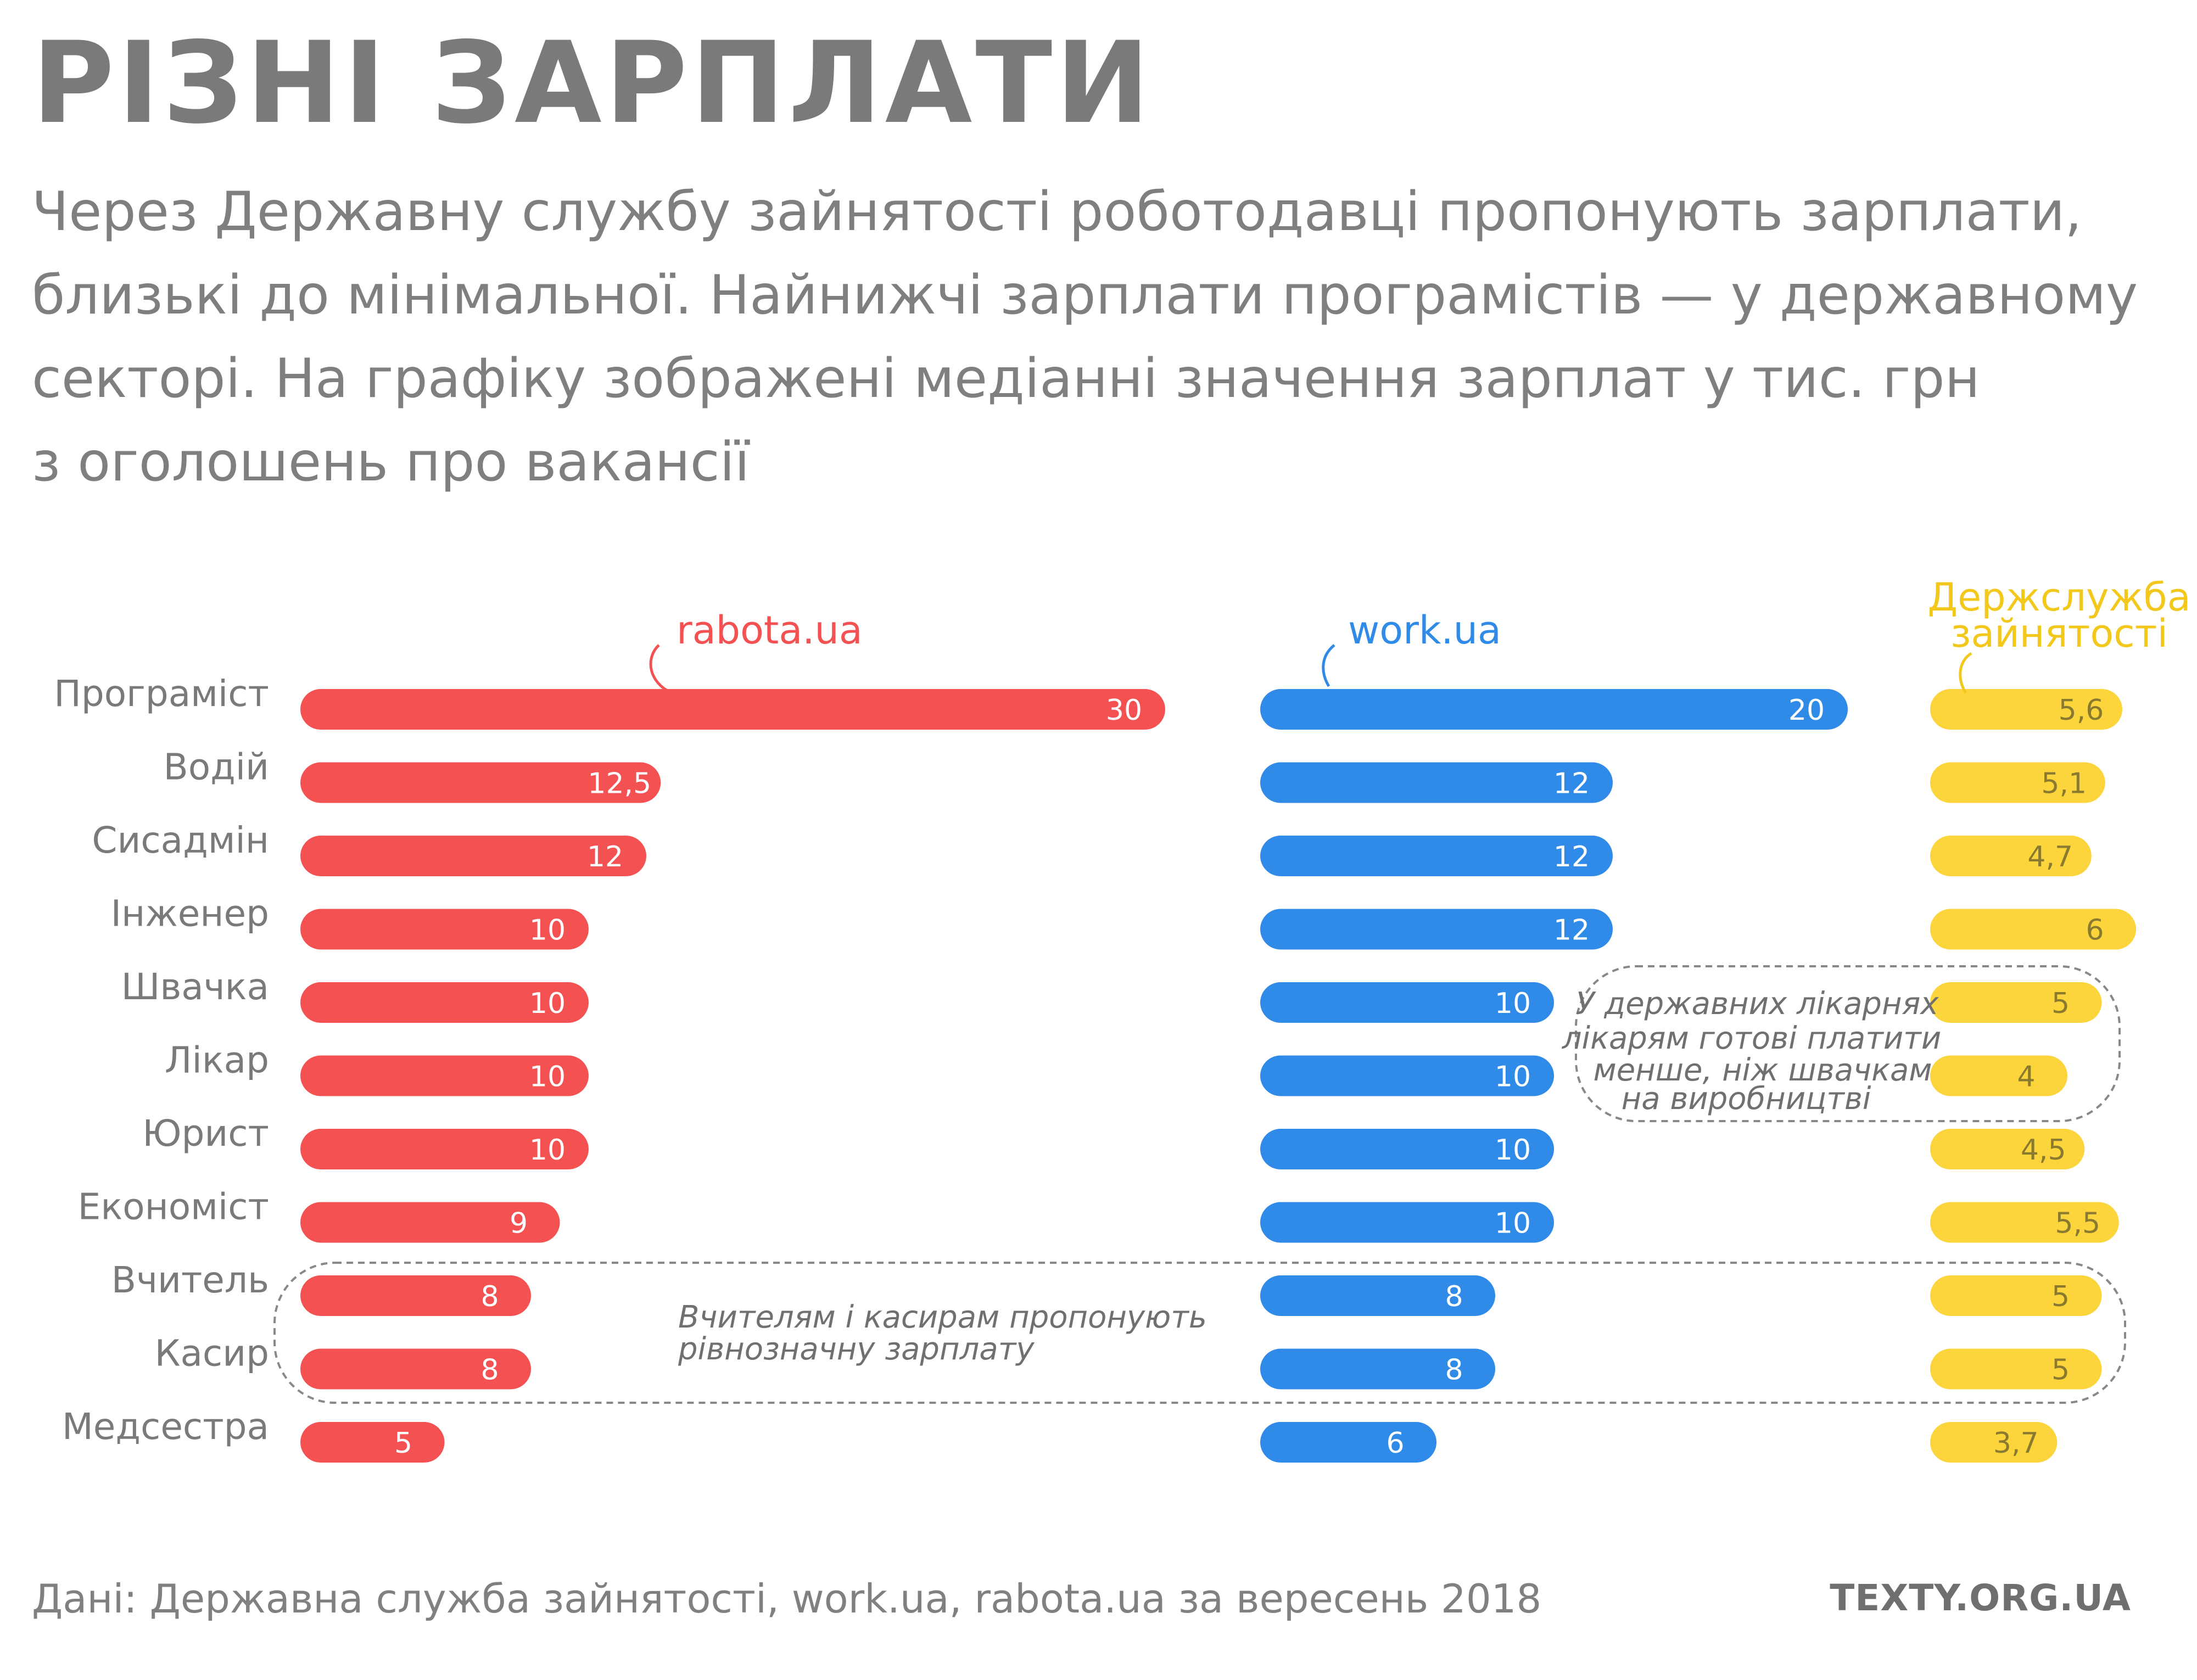 This screenshot has width=2197, height=1680. What do you see at coordinates (658, 668) in the screenshot?
I see `series-pointer-rabota` at bounding box center [658, 668].